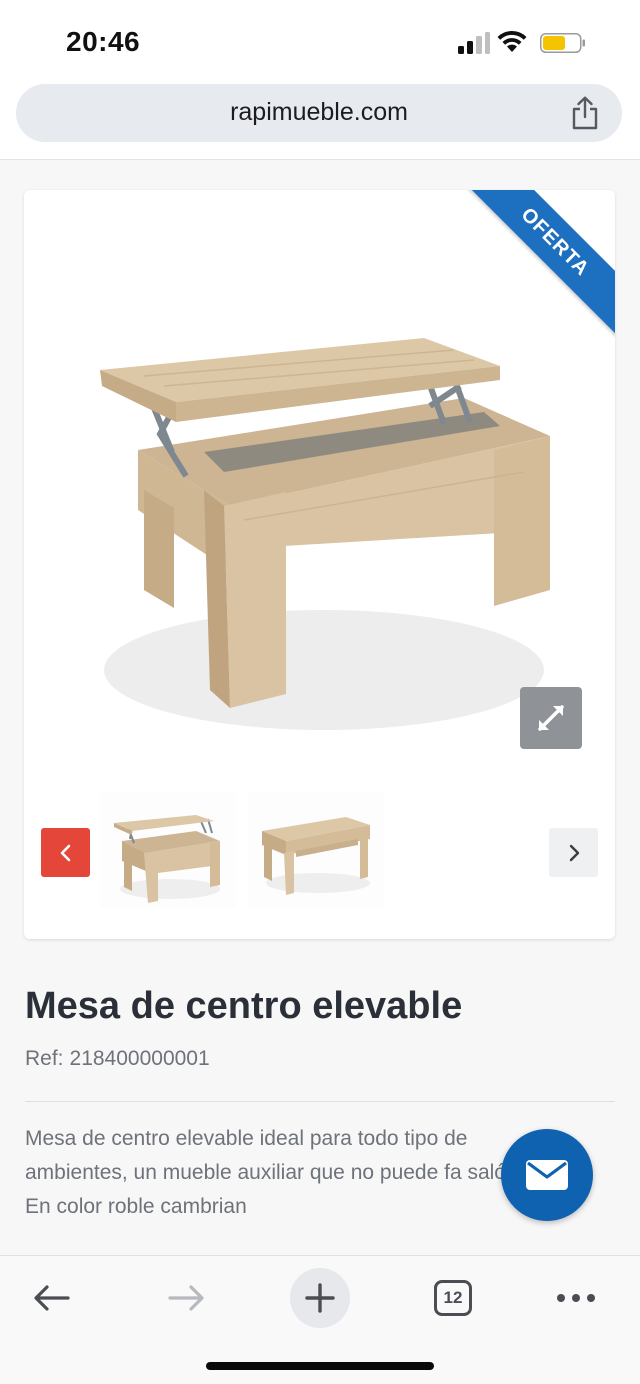  Describe the element at coordinates (103, 41) in the screenshot. I see `status-time: 20:46` at that location.